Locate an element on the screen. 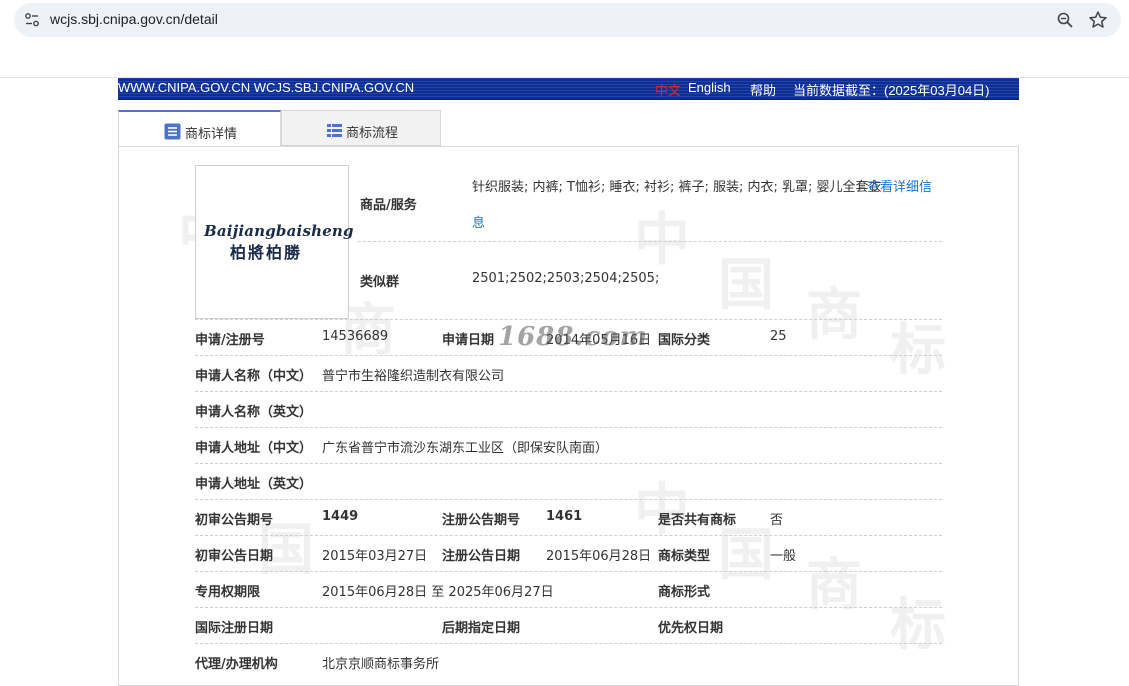  zoom-icon is located at coordinates (1065, 20).